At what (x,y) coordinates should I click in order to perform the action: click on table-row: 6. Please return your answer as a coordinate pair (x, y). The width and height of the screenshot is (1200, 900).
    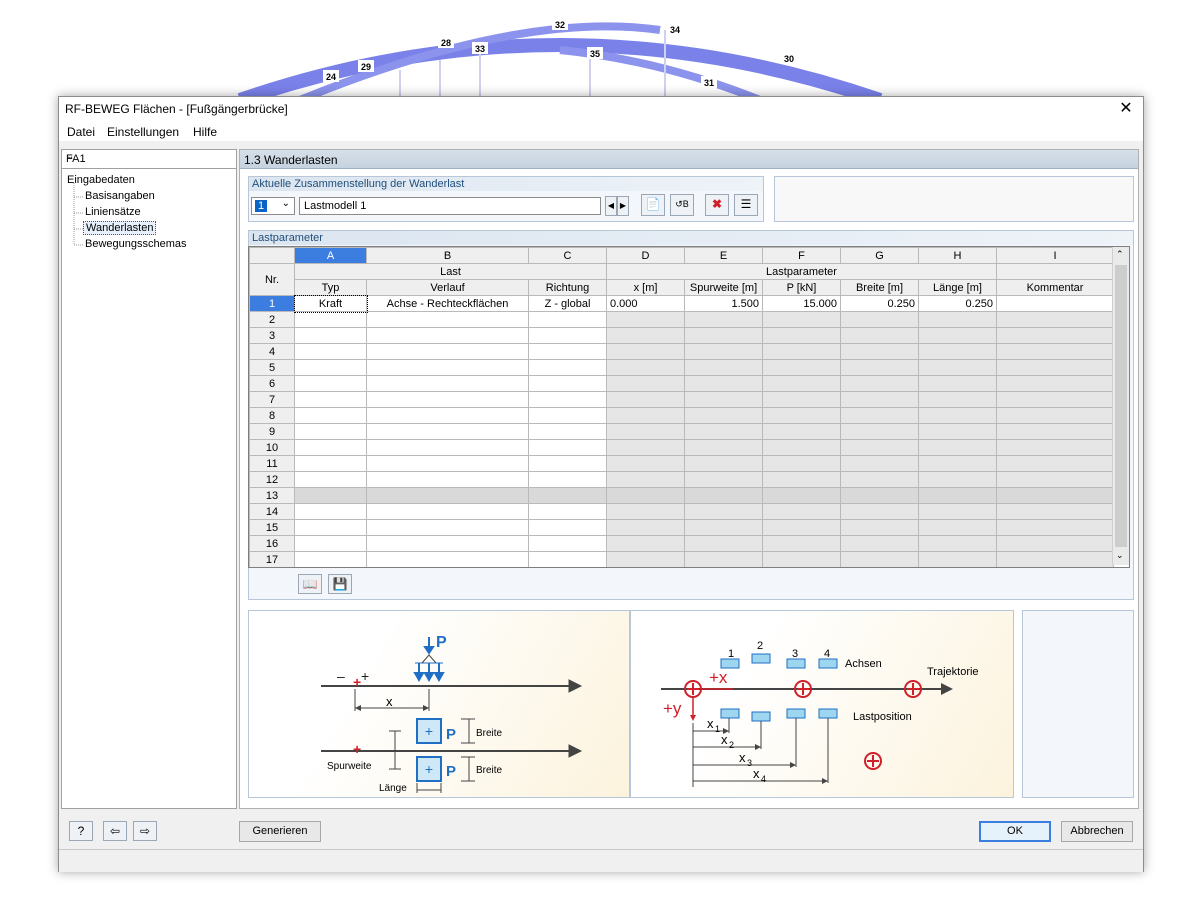
    Looking at the image, I should click on (681, 383).